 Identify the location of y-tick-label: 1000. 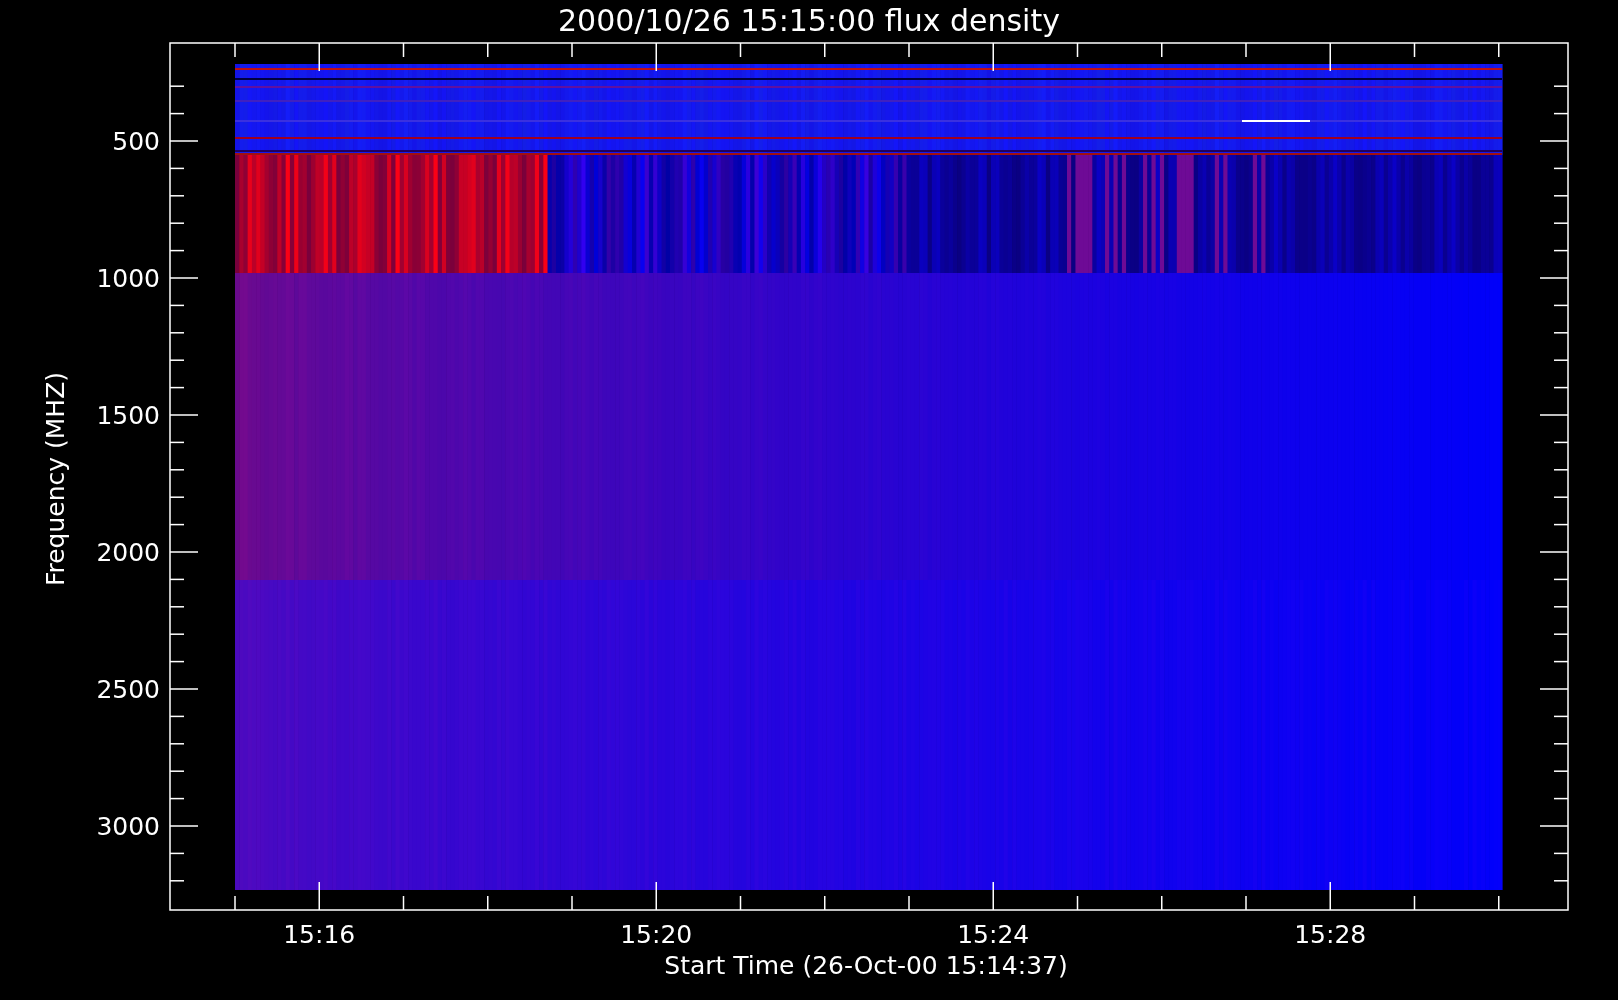
(128, 278).